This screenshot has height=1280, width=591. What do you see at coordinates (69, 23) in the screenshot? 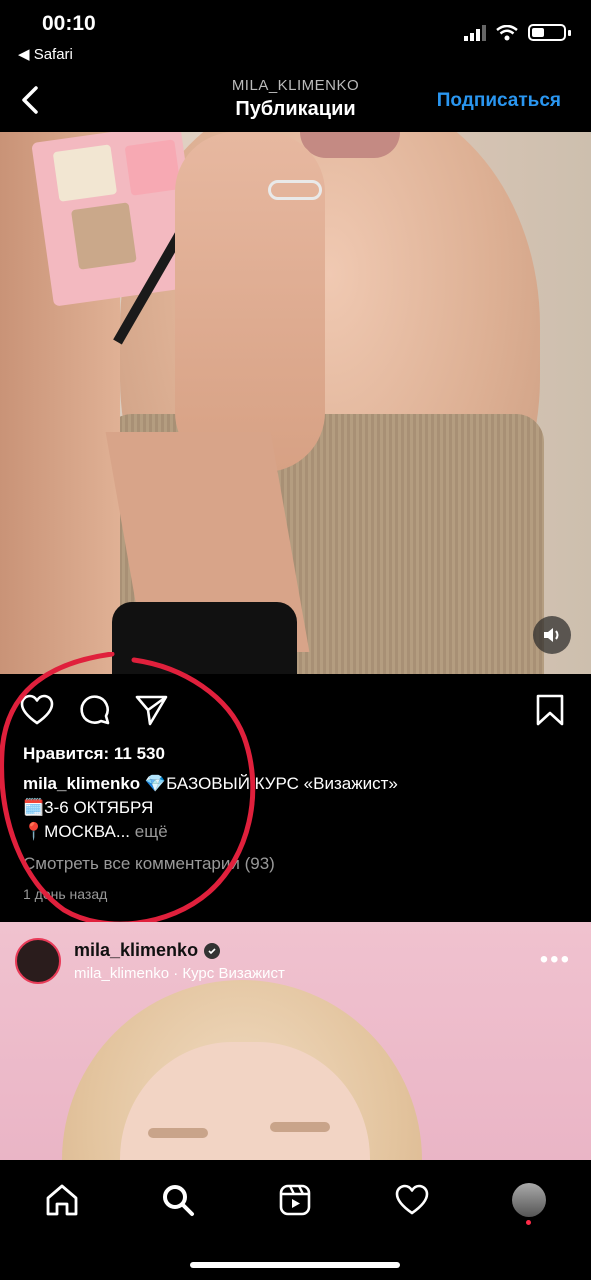
I see `status-time: 00:10` at bounding box center [69, 23].